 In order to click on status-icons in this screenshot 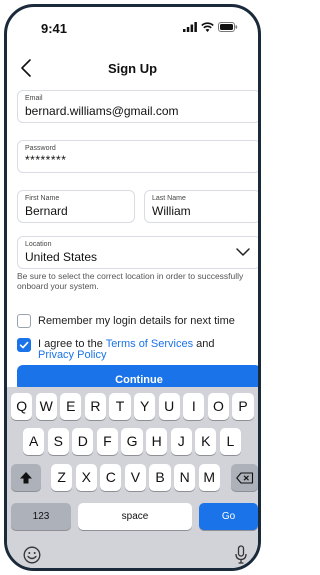, I will do `click(210, 27)`.